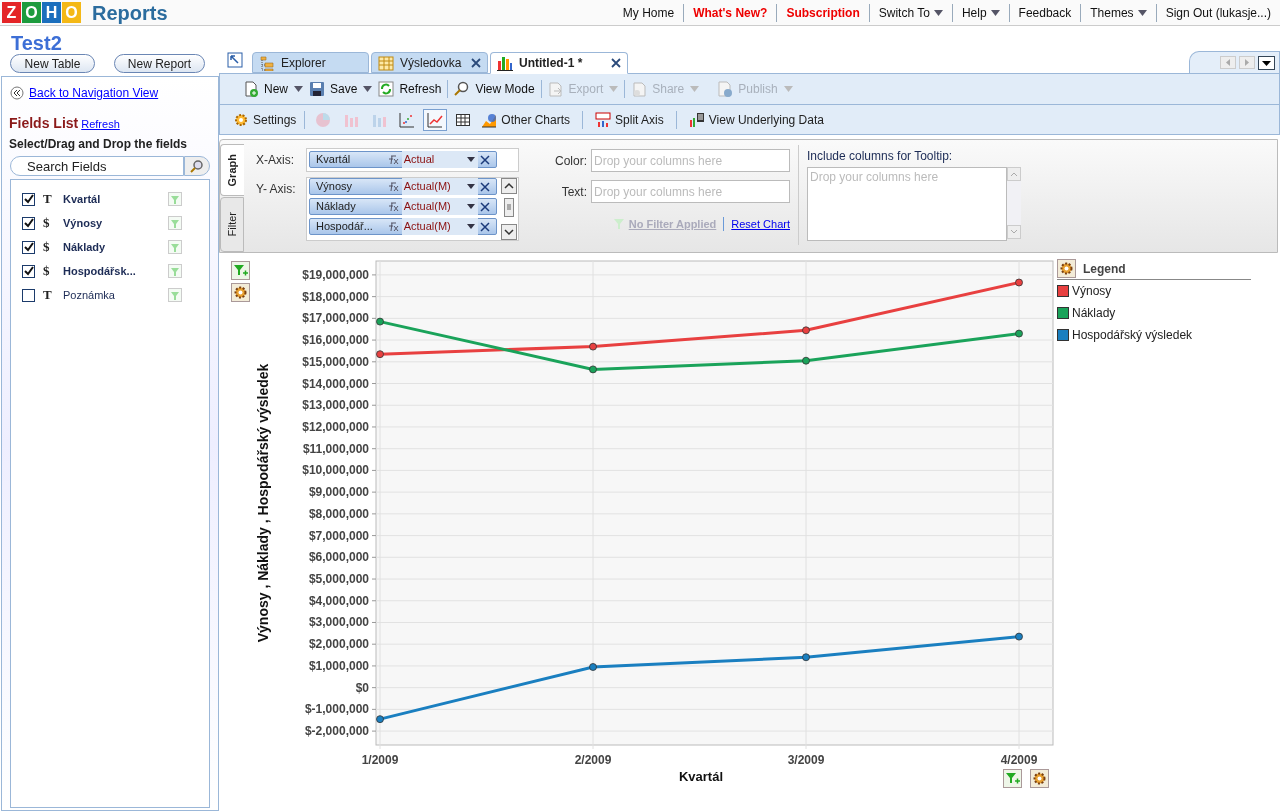 This screenshot has width=1280, height=811. I want to click on tab: Untitled-1 *, so click(559, 63).